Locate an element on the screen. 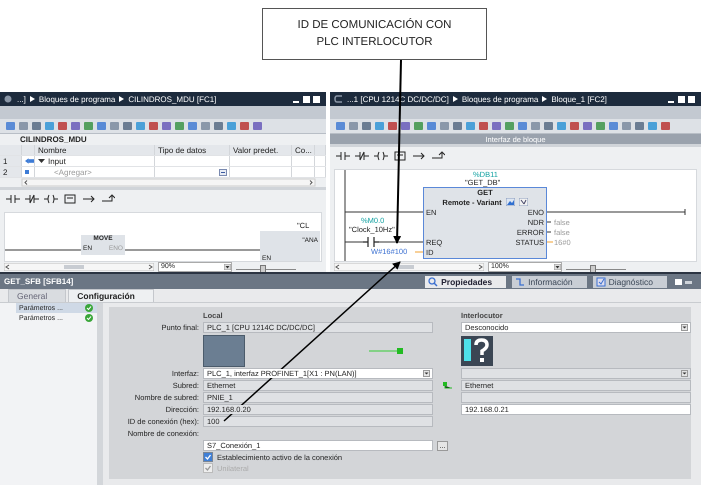  tab: Configuración is located at coordinates (111, 295).